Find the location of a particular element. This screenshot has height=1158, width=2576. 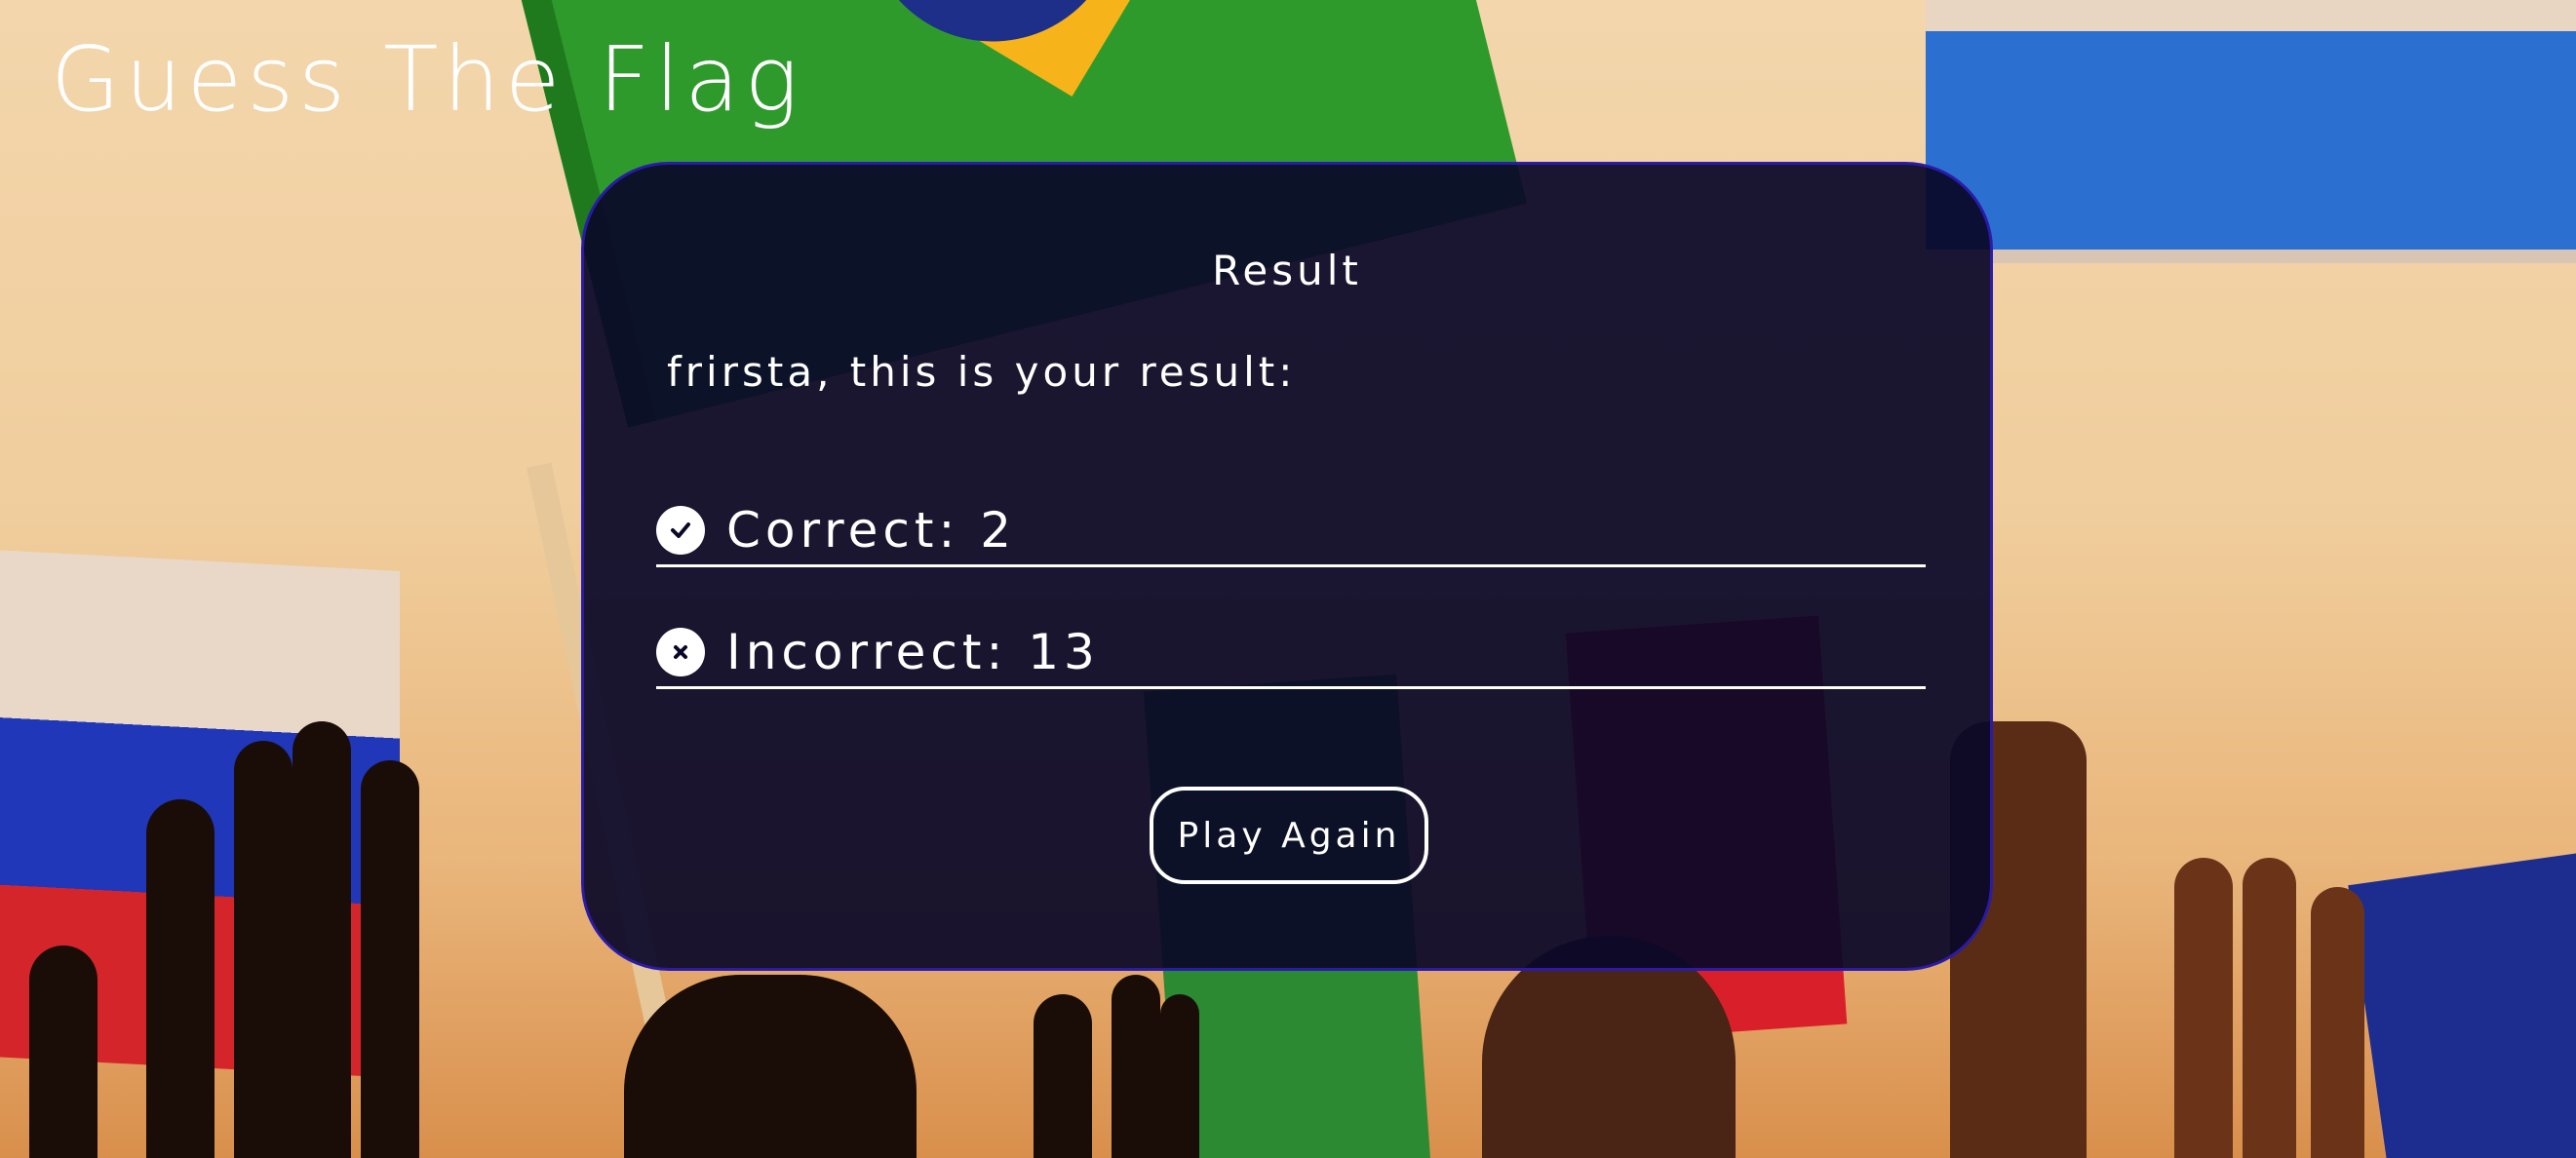

usa-flag-background is located at coordinates (2462, 1005).